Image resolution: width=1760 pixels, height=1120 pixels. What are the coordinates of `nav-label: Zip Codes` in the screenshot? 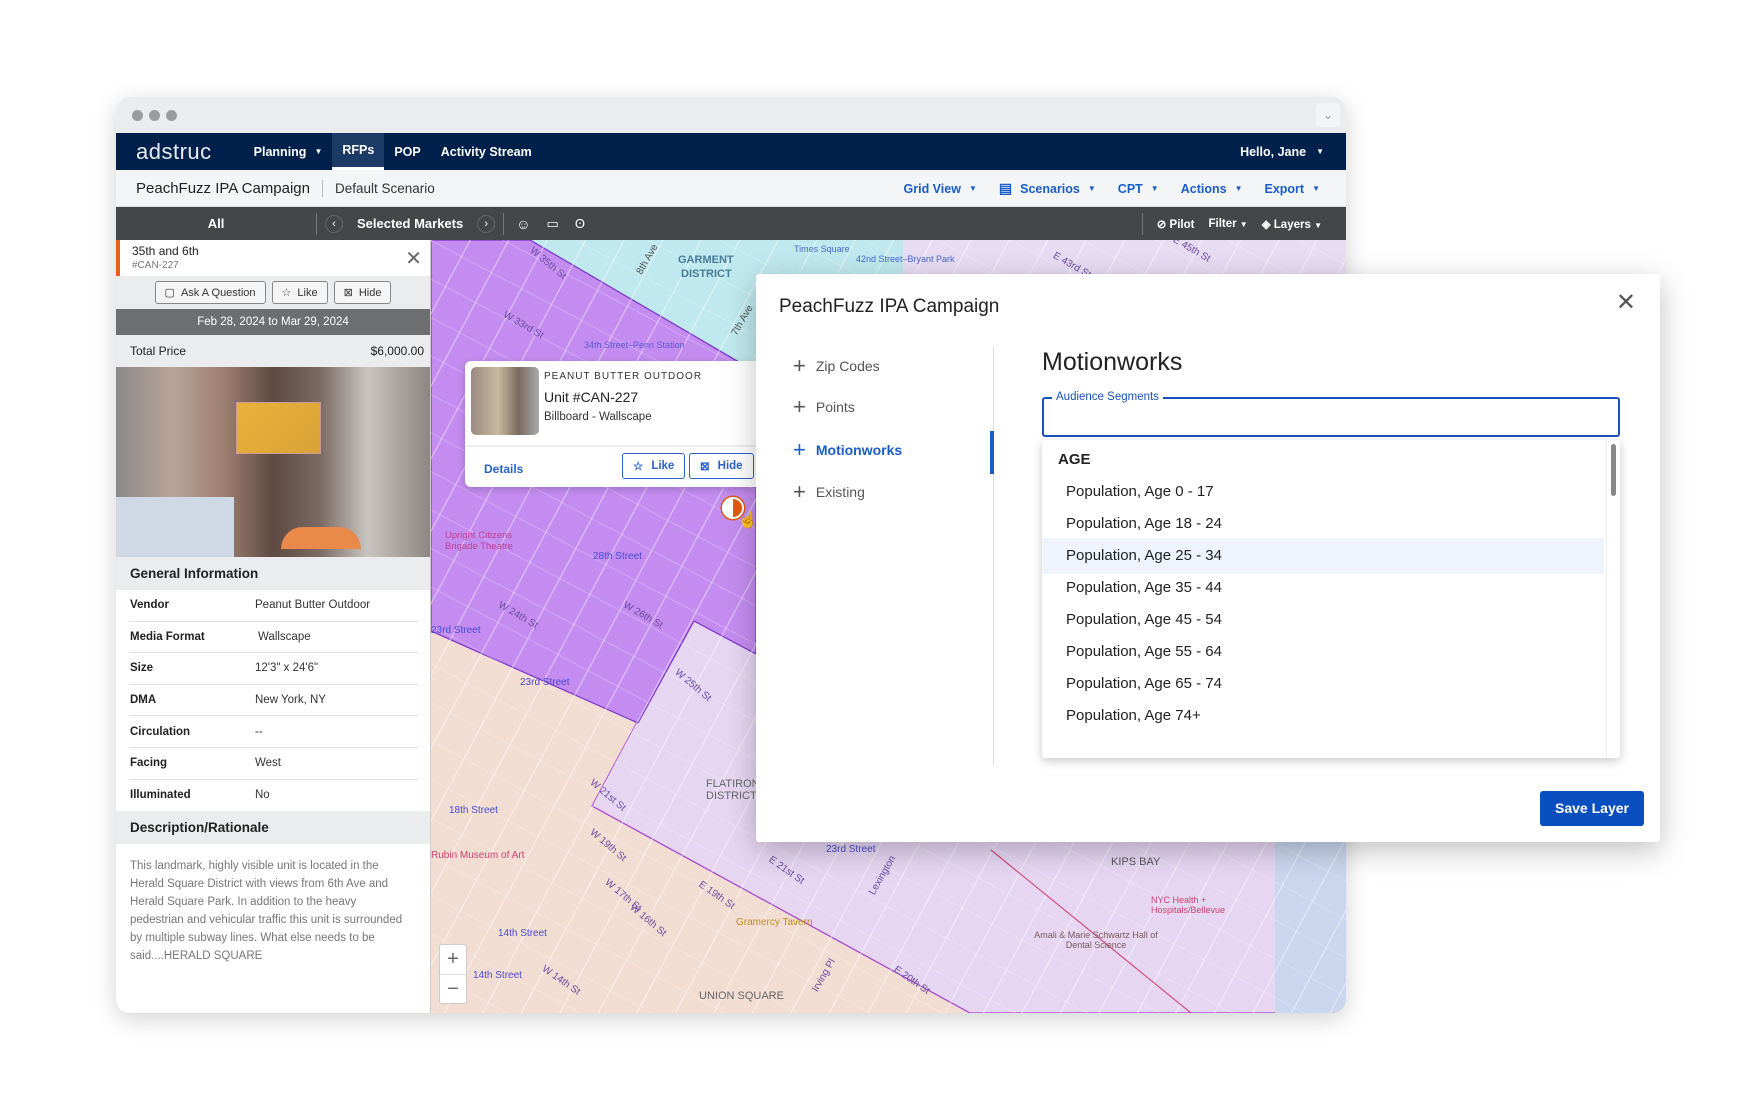 It's located at (847, 366).